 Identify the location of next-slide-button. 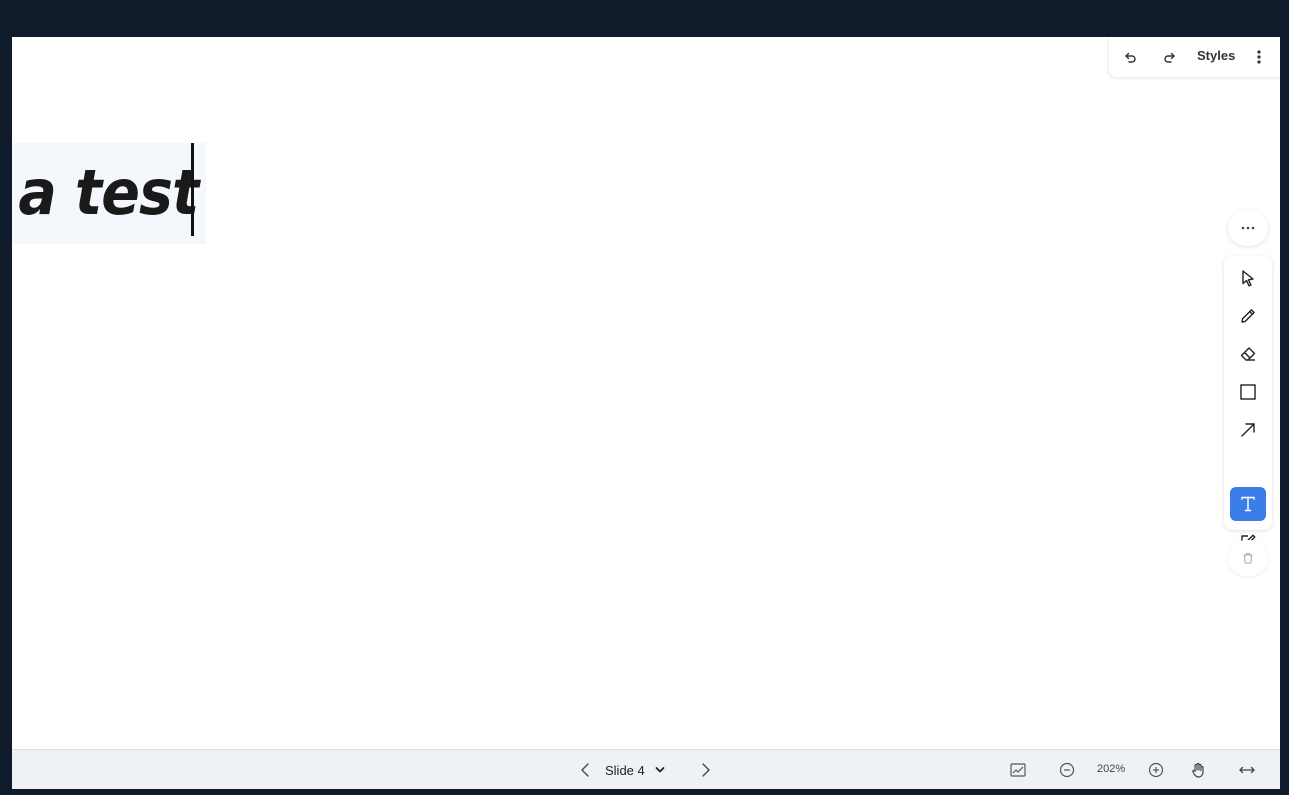
(706, 770).